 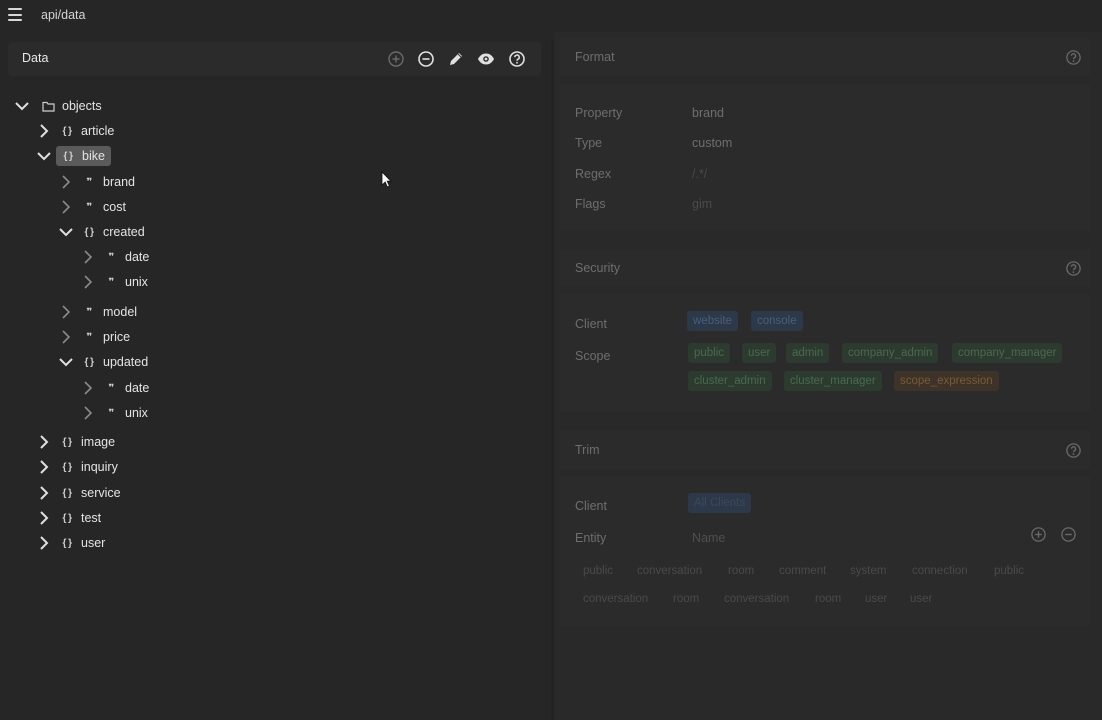 I want to click on flags-label: Flags, so click(x=590, y=204).